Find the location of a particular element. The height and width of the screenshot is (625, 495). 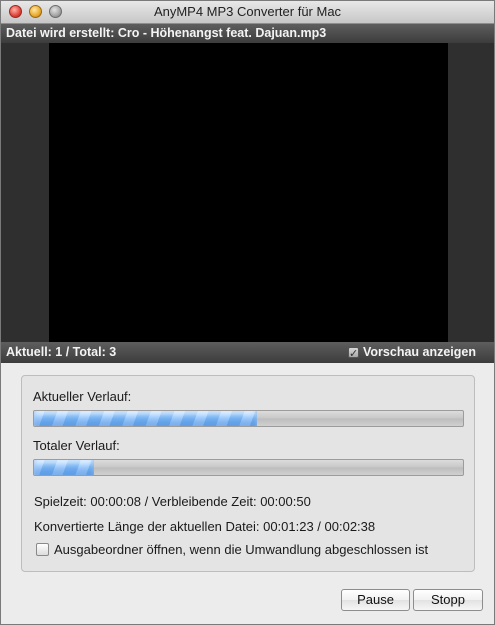

total-progress-fill is located at coordinates (64, 467).